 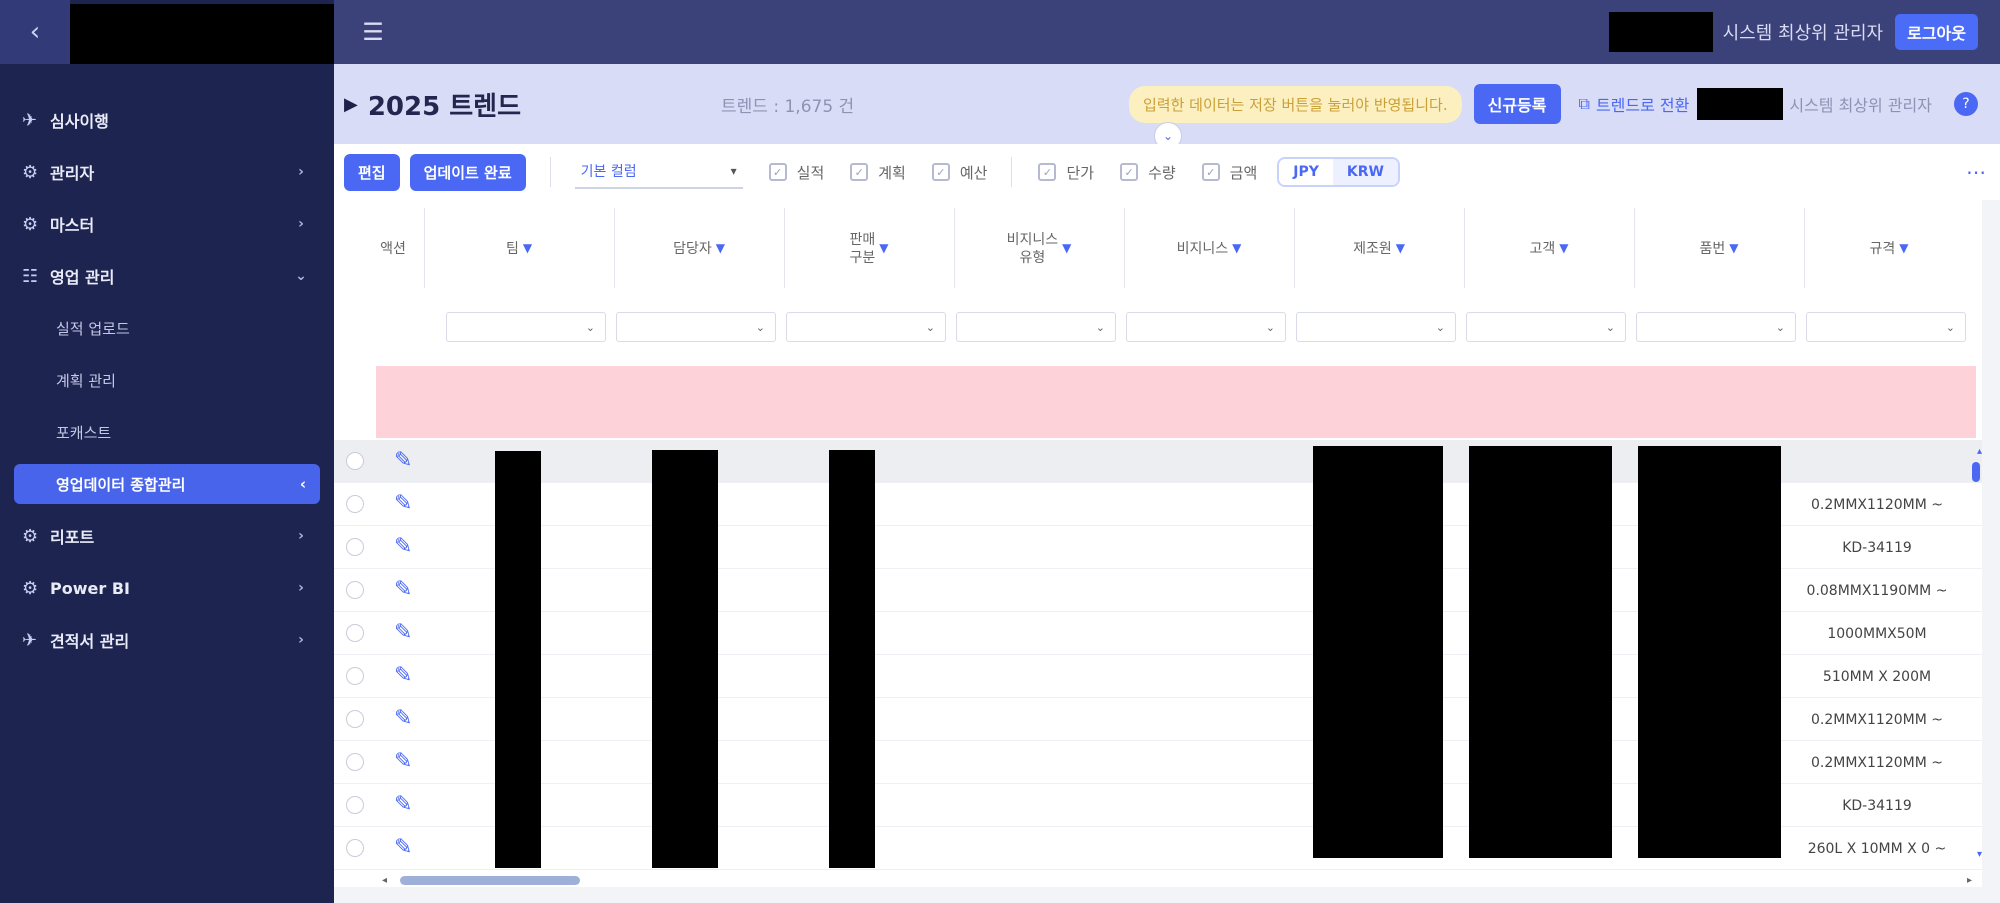 What do you see at coordinates (1979, 854) in the screenshot?
I see `scroll-down-icon: ▾` at bounding box center [1979, 854].